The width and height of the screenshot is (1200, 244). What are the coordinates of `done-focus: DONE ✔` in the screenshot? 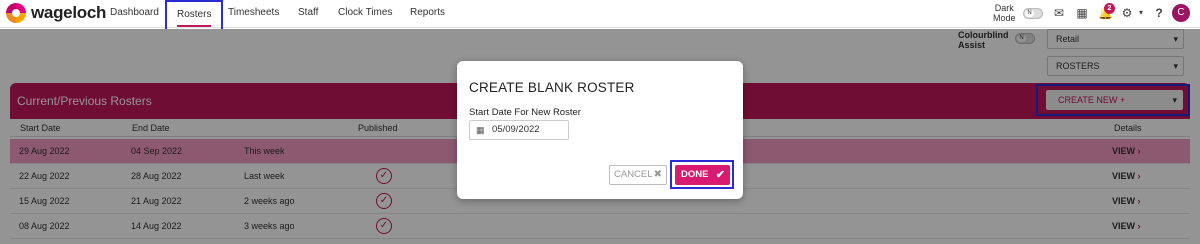 It's located at (702, 174).